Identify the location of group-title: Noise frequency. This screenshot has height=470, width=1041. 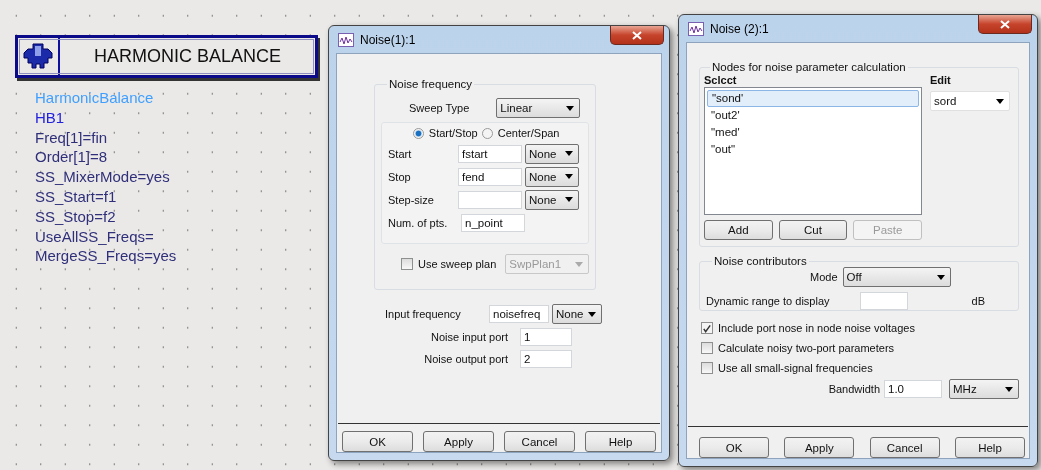
(431, 84).